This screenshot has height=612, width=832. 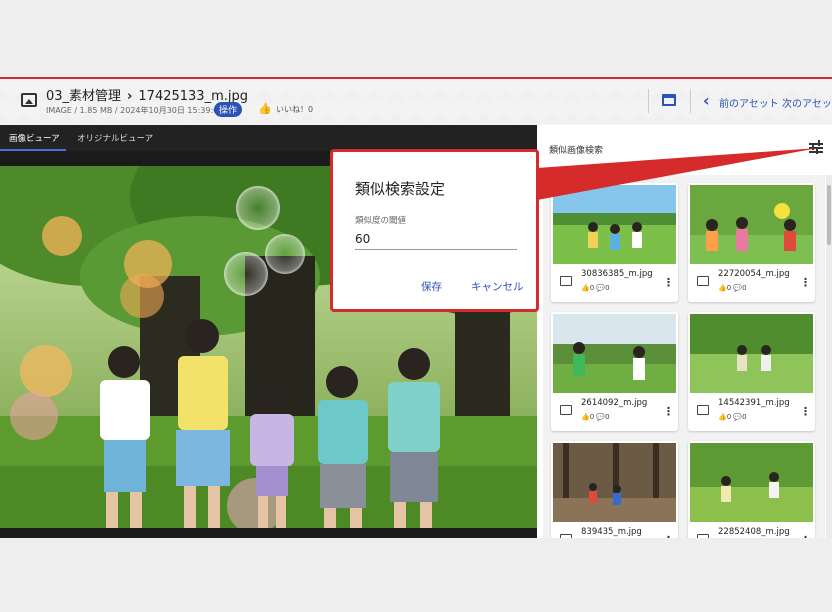 What do you see at coordinates (749, 102) in the screenshot?
I see `prev-asset-link: 前のアセット` at bounding box center [749, 102].